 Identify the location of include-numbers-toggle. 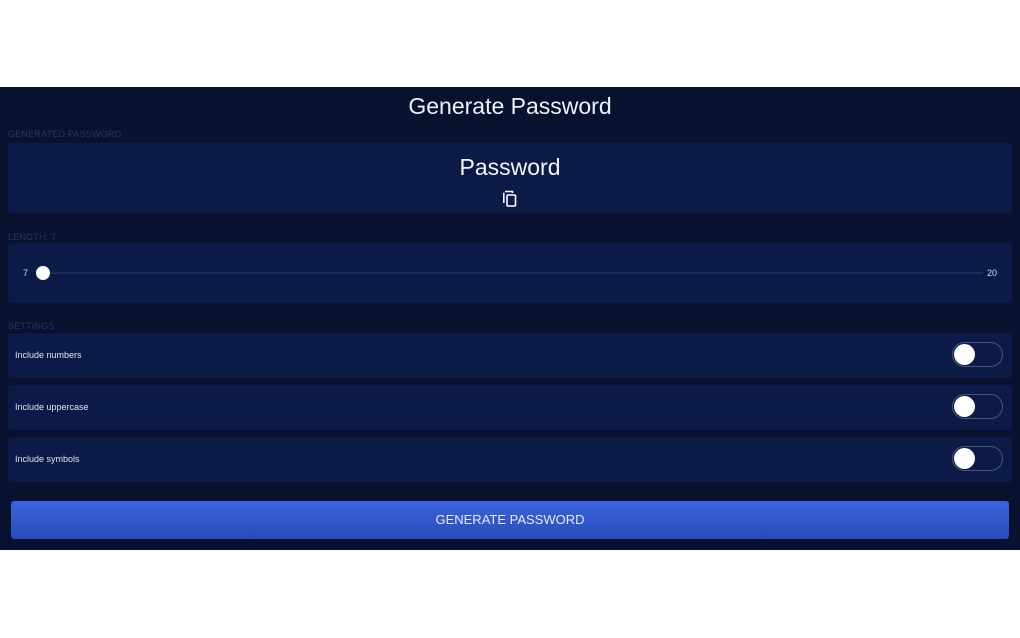
(977, 354).